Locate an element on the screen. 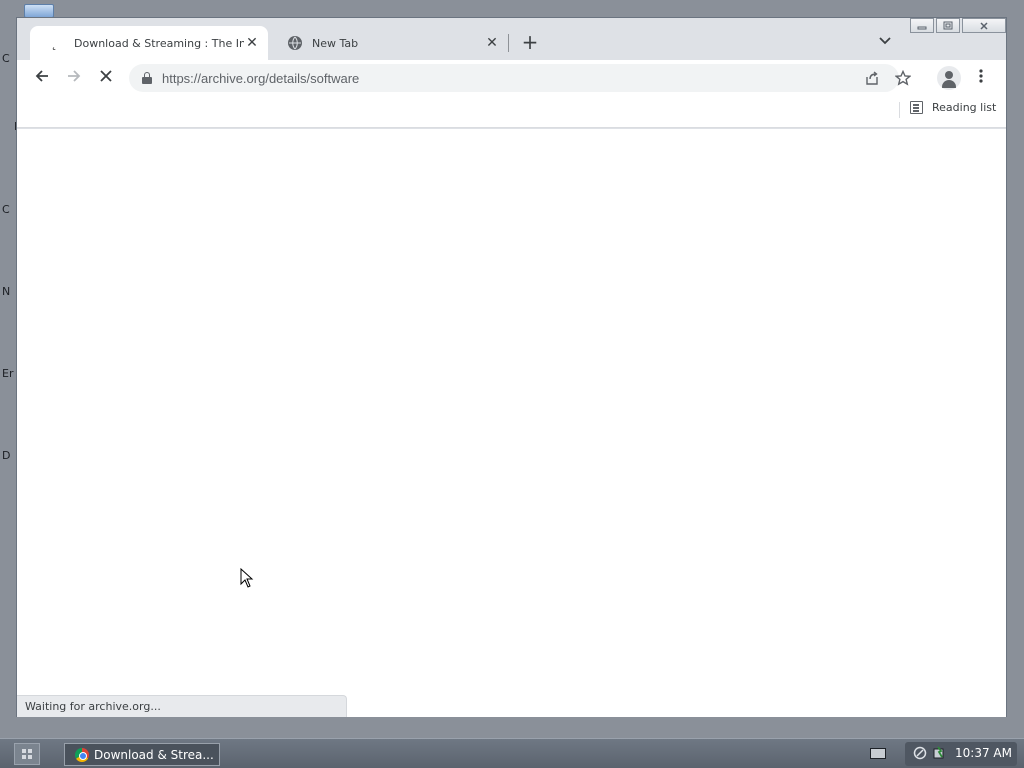  browser-toolbar: https://archive.org/details/software is located at coordinates (511, 78).